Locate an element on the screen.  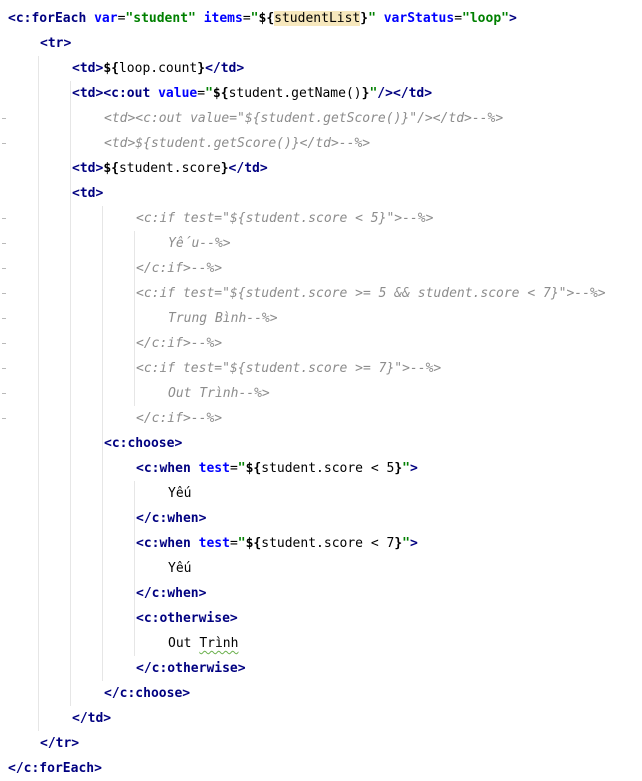
code-token: Out is located at coordinates (184, 643).